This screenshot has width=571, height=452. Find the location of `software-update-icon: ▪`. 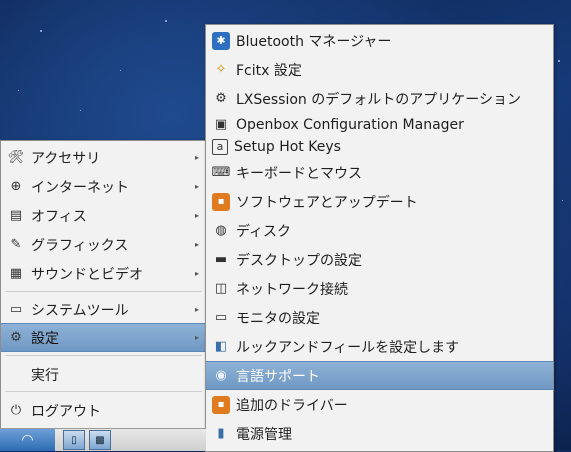

software-update-icon: ▪ is located at coordinates (221, 201).